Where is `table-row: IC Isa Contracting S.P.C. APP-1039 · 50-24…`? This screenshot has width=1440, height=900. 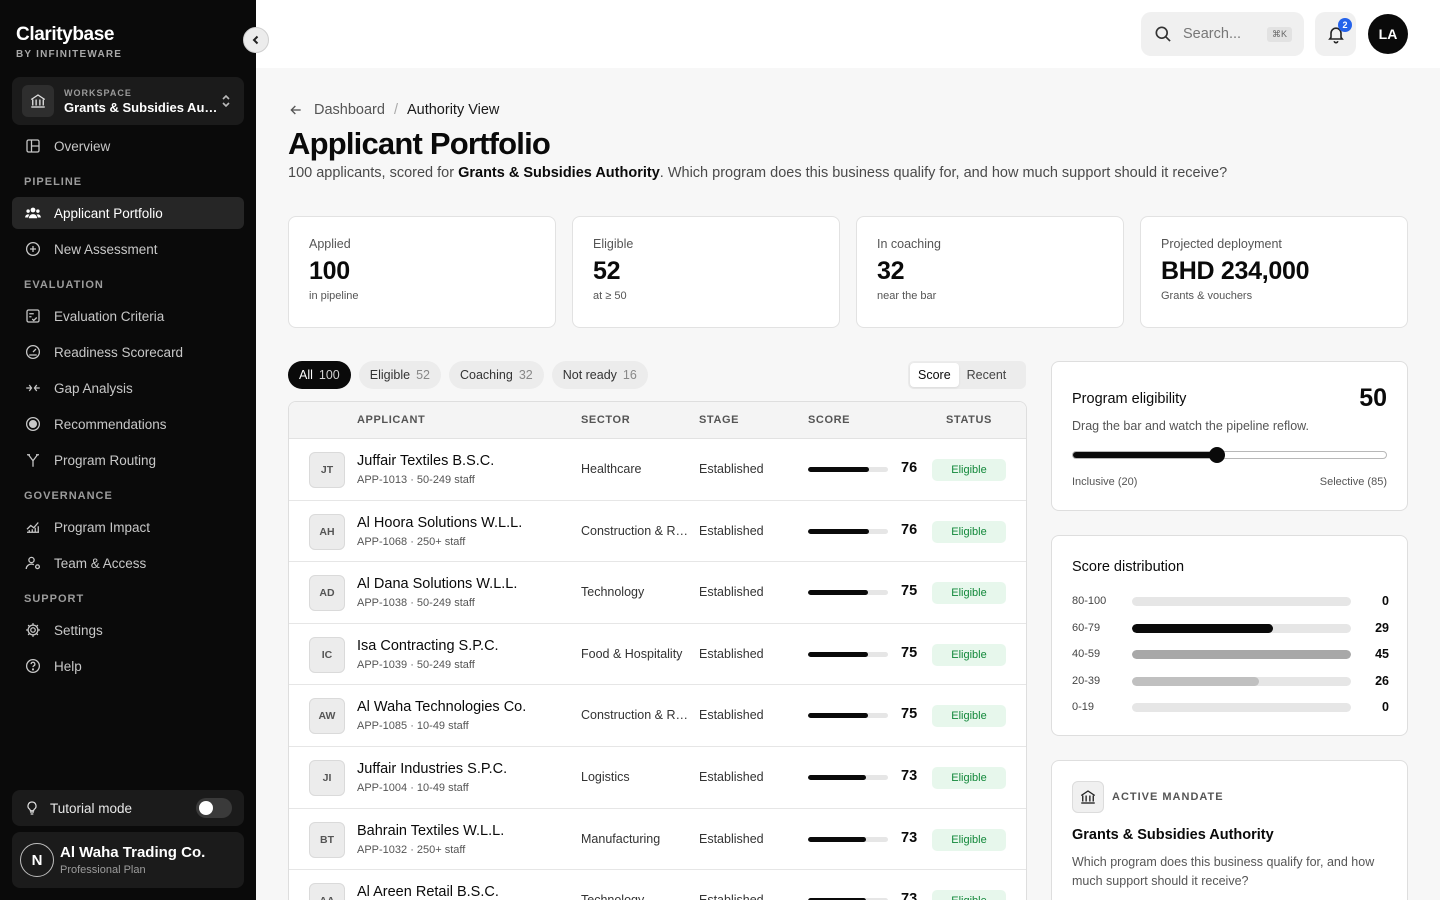 table-row: IC Isa Contracting S.P.C. APP-1039 · 50-24… is located at coordinates (657, 655).